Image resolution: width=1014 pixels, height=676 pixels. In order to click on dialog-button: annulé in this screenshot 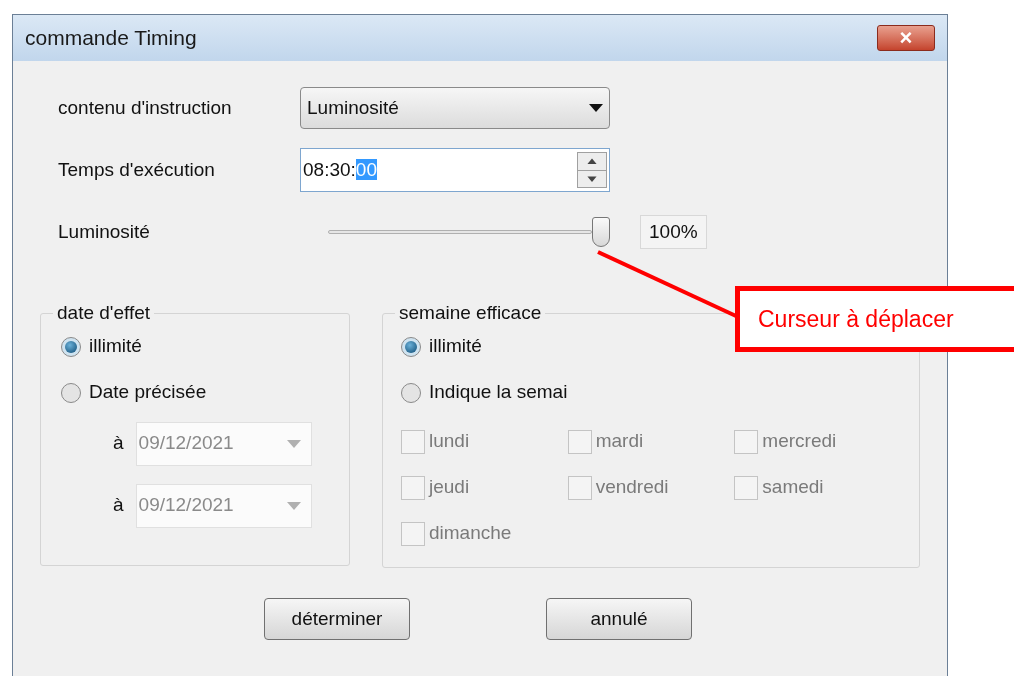, I will do `click(619, 619)`.